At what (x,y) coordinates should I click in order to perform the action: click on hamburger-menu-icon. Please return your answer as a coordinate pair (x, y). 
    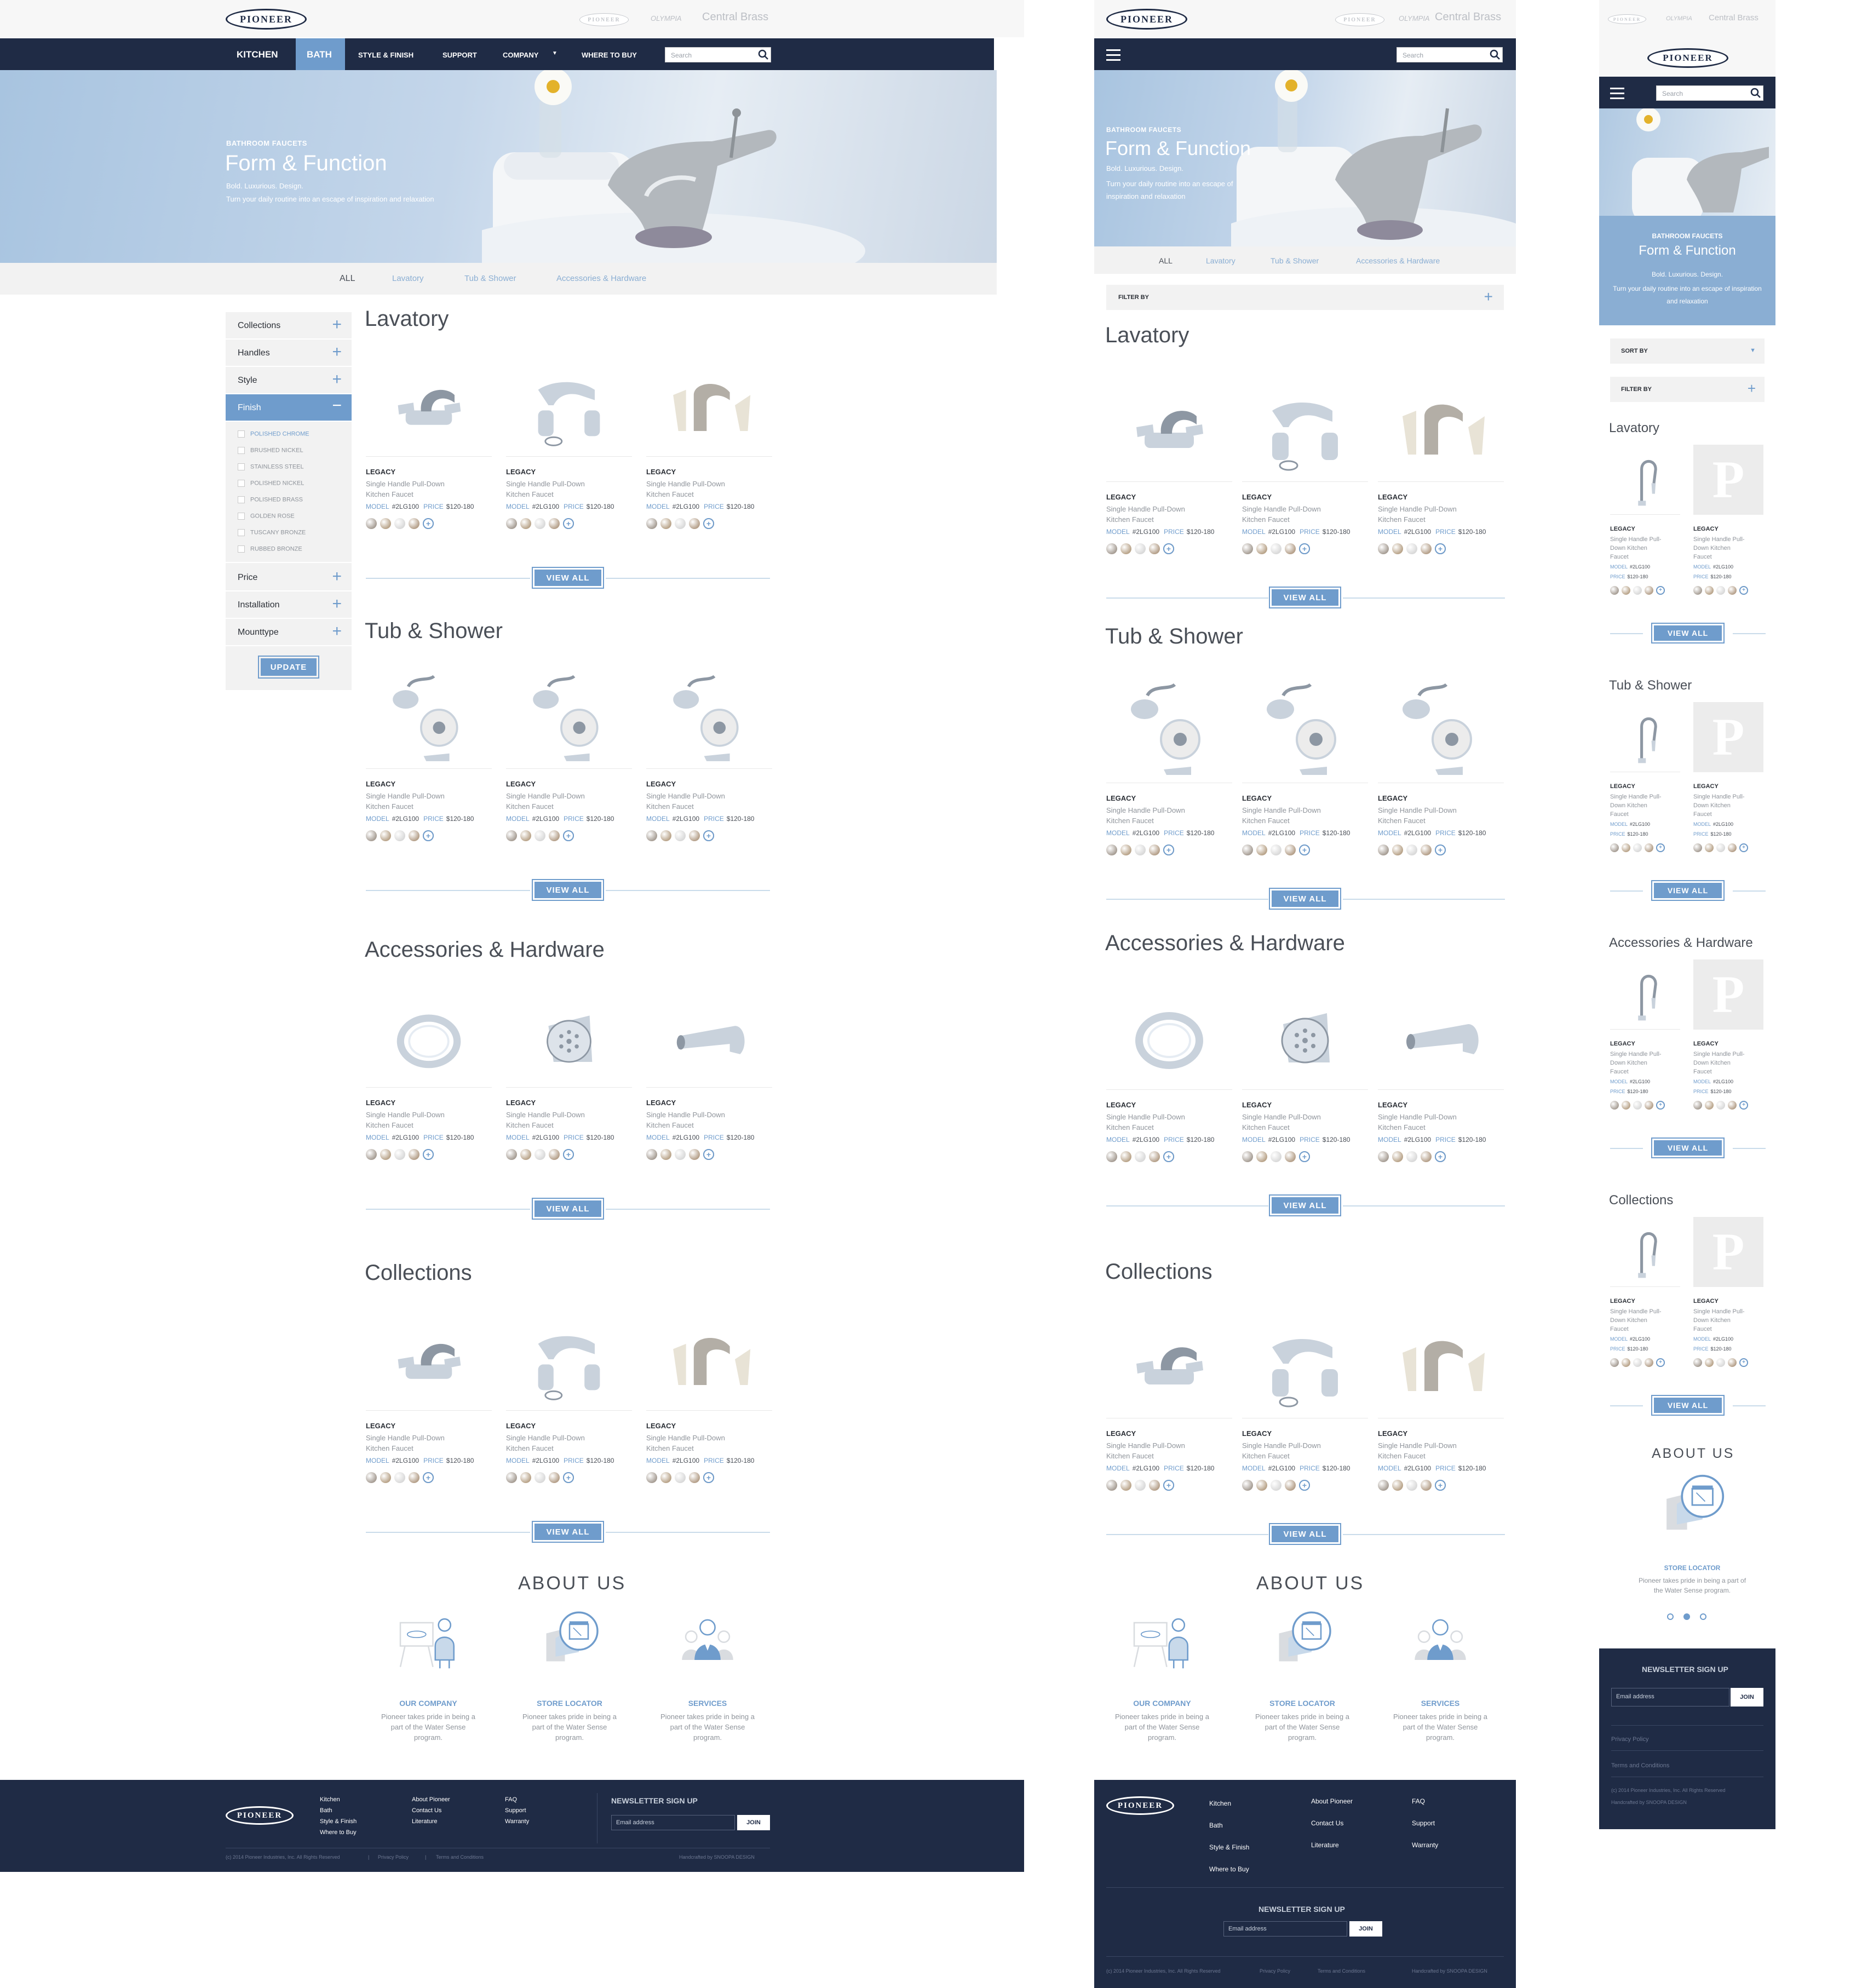
    Looking at the image, I should click on (1617, 95).